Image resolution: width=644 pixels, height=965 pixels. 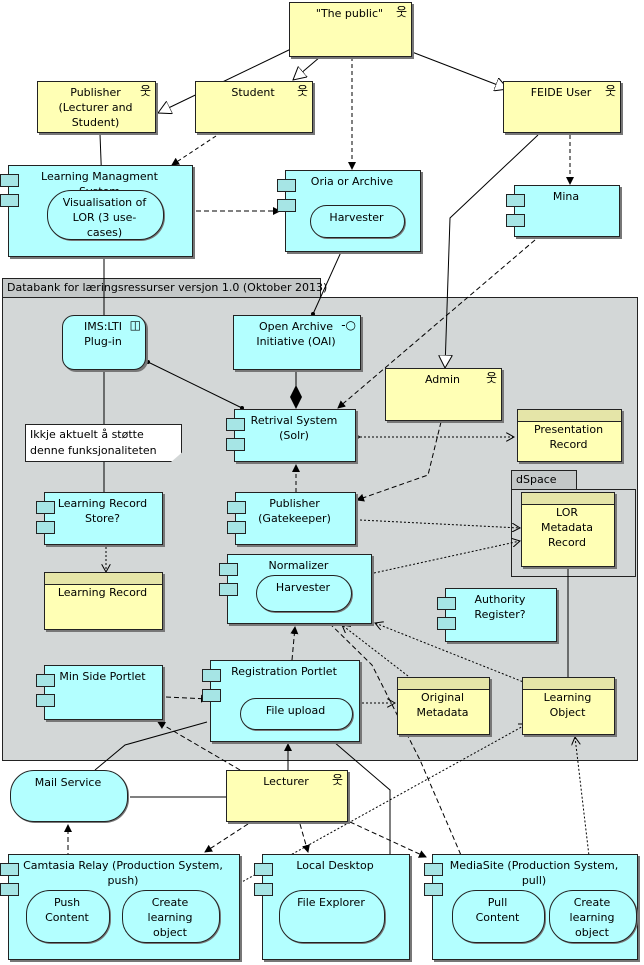 What do you see at coordinates (349, 13) in the screenshot?
I see `node-label: "The public"` at bounding box center [349, 13].